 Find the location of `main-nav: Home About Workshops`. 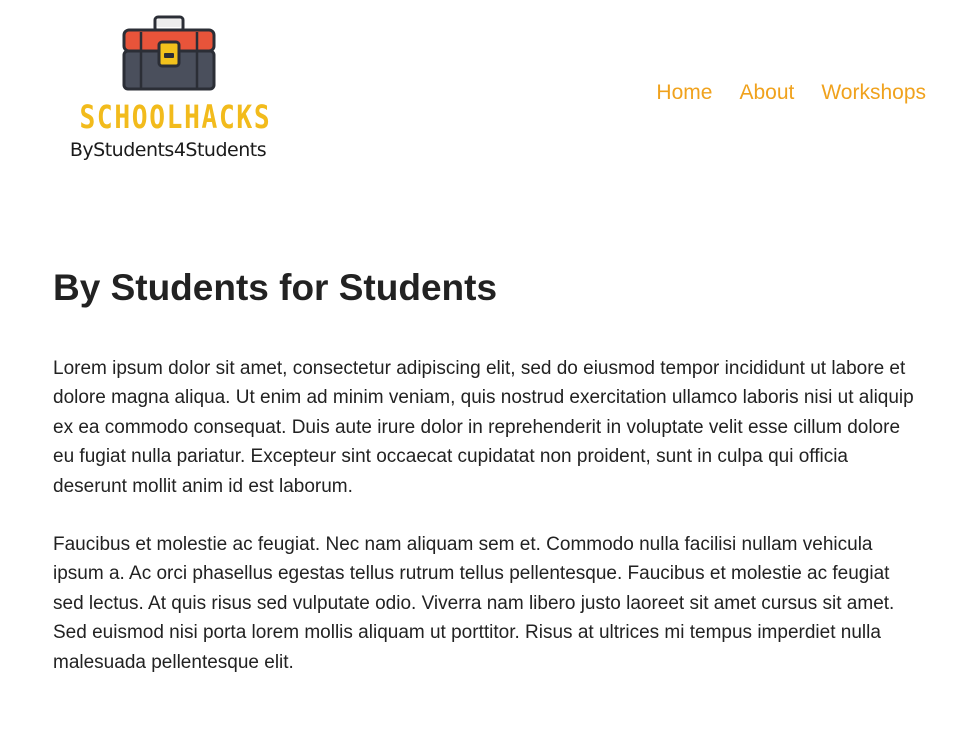

main-nav: Home About Workshops is located at coordinates (791, 93).